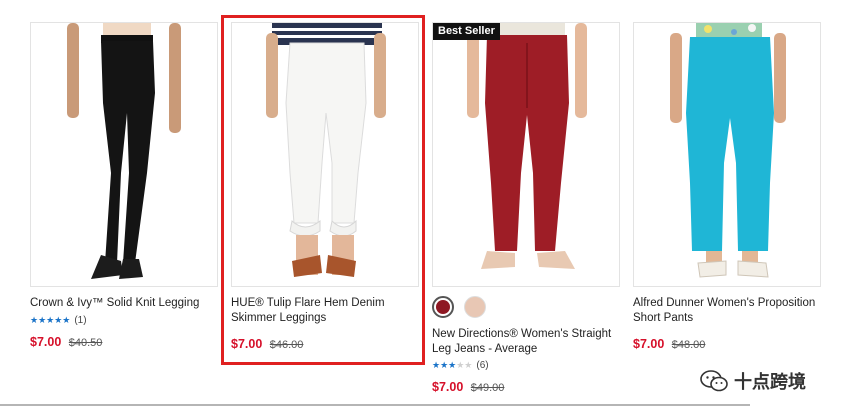 Image resolution: width=842 pixels, height=420 pixels. I want to click on original-price: $48.00, so click(688, 345).